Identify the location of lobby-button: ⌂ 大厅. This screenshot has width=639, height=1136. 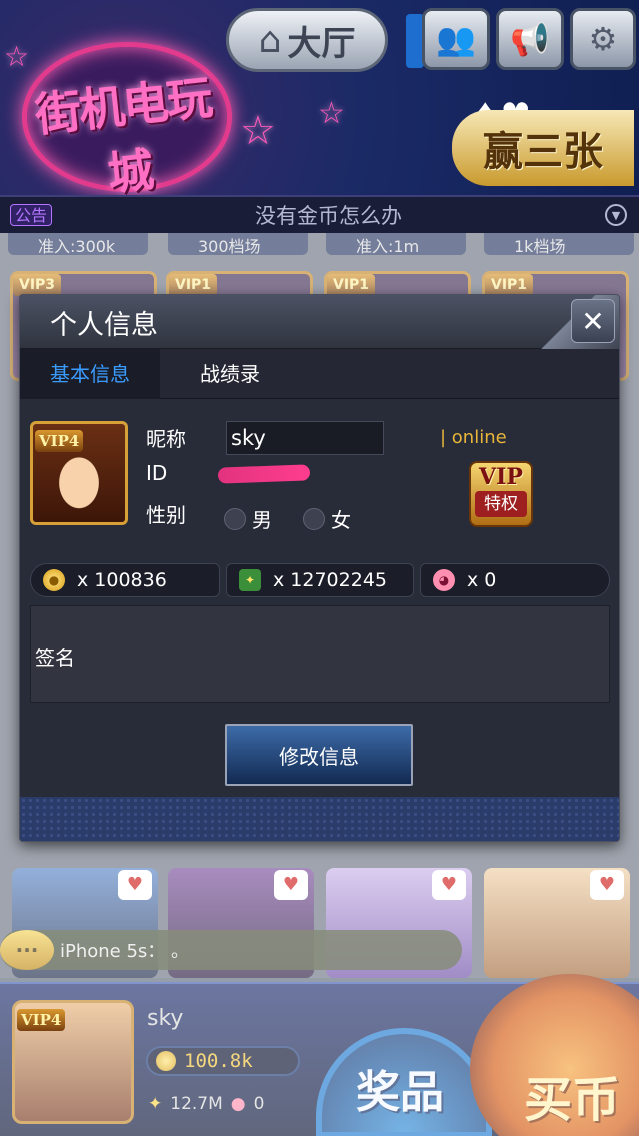
(307, 40).